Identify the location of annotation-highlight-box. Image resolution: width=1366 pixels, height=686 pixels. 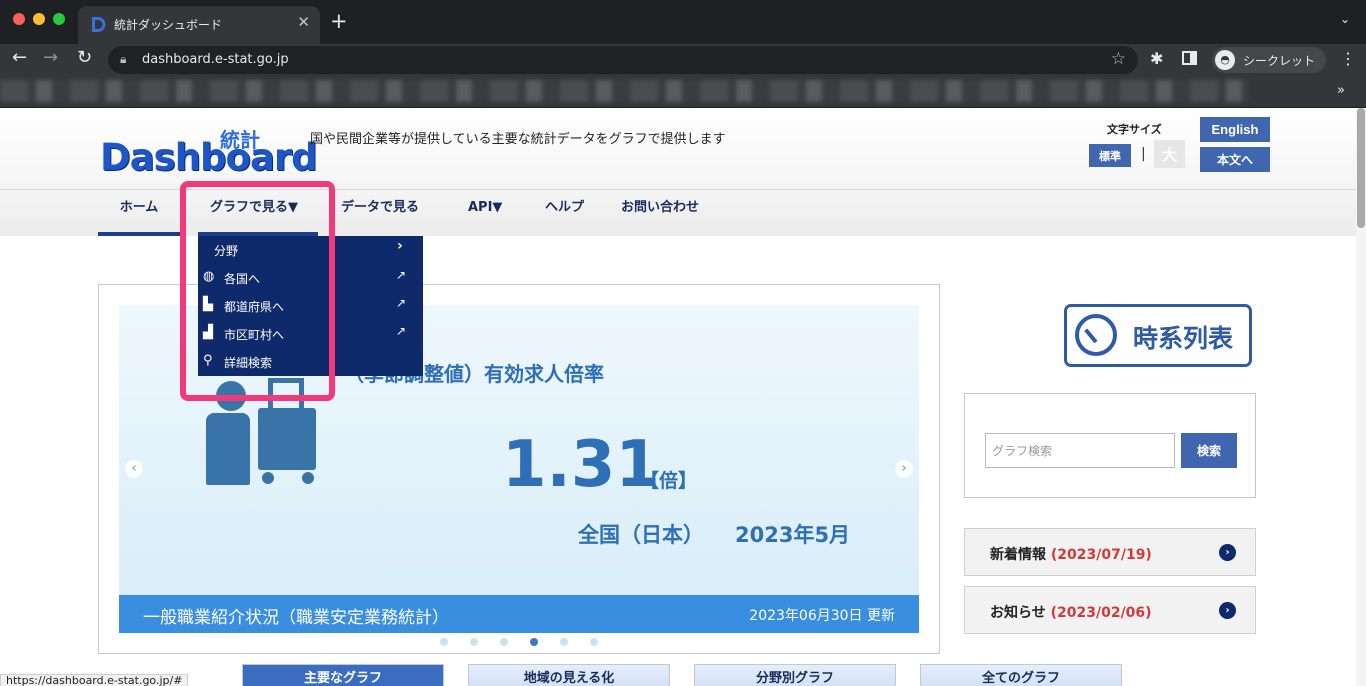
(257, 291).